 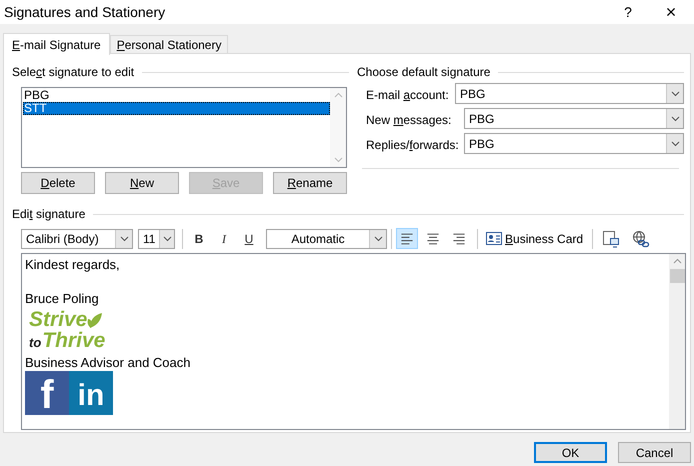 What do you see at coordinates (413, 145) in the screenshot?
I see `field-label: Replies/forwards:` at bounding box center [413, 145].